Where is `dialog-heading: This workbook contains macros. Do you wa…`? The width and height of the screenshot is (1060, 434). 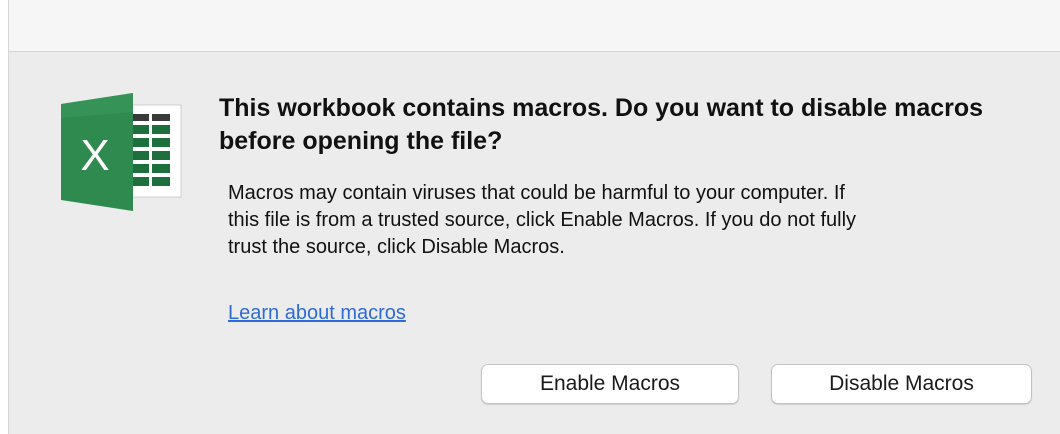
dialog-heading: This workbook contains macros. Do you wa… is located at coordinates (601, 124).